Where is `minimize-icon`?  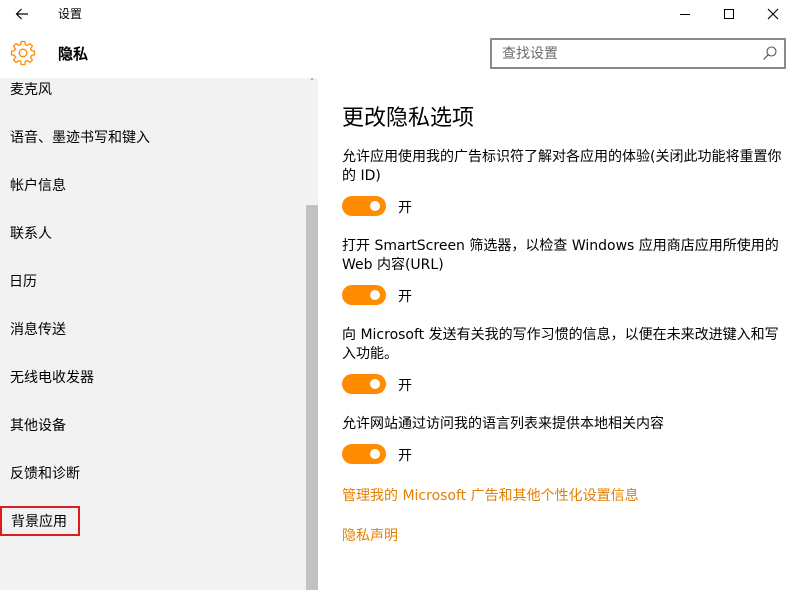
minimize-icon is located at coordinates (685, 14).